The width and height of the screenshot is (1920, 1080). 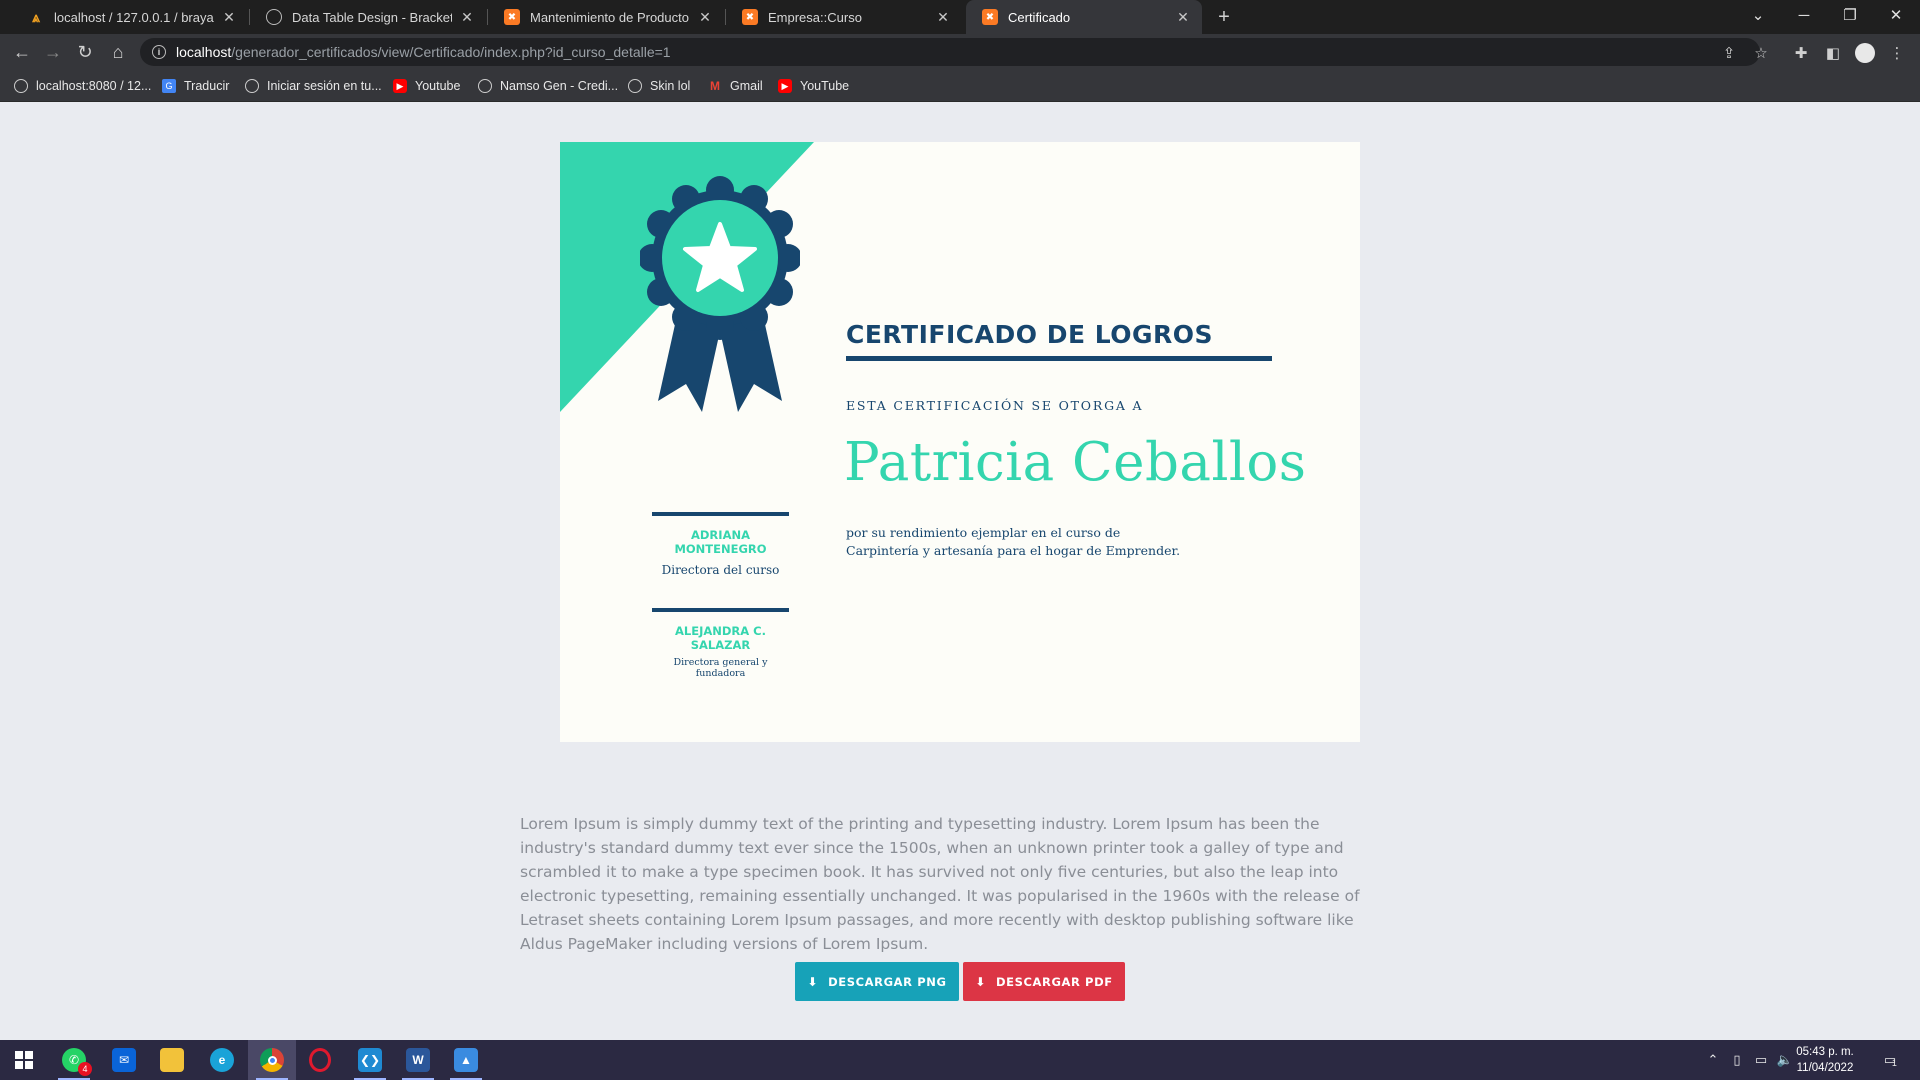 I want to click on signatory-role: Directora del curso, so click(x=720, y=570).